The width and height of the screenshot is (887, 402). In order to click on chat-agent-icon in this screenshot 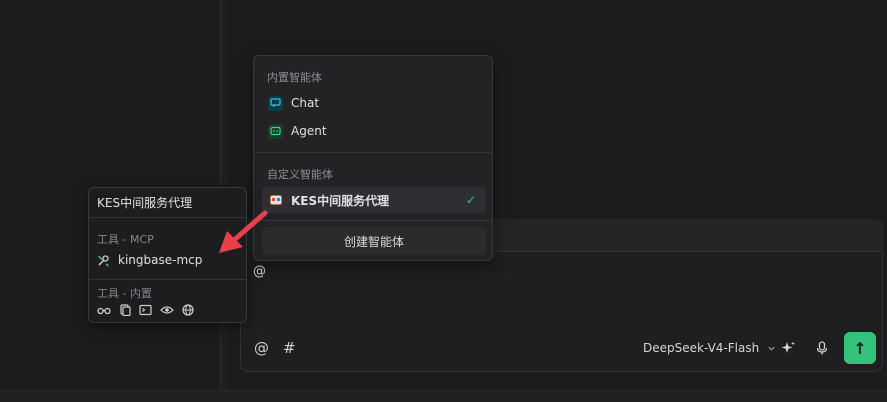, I will do `click(275, 103)`.